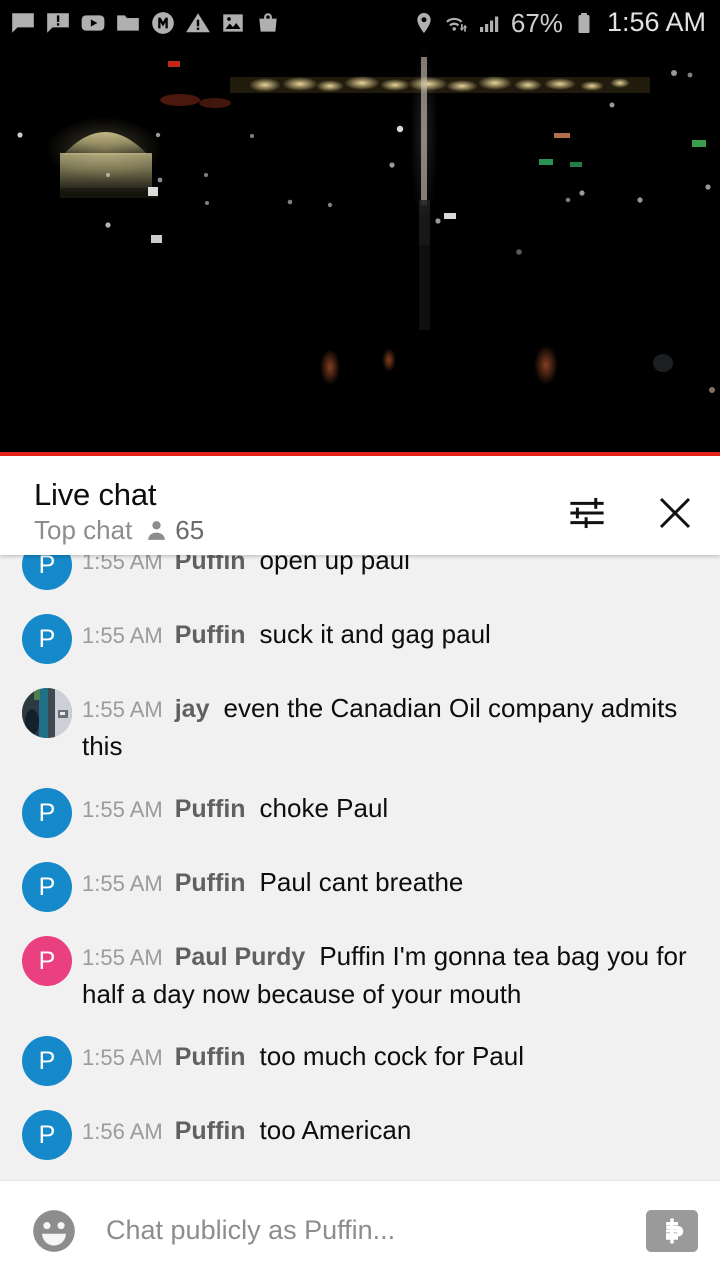 This screenshot has height=1280, width=720. I want to click on status-bar-system-icons: 67% 1:56 AM, so click(559, 22).